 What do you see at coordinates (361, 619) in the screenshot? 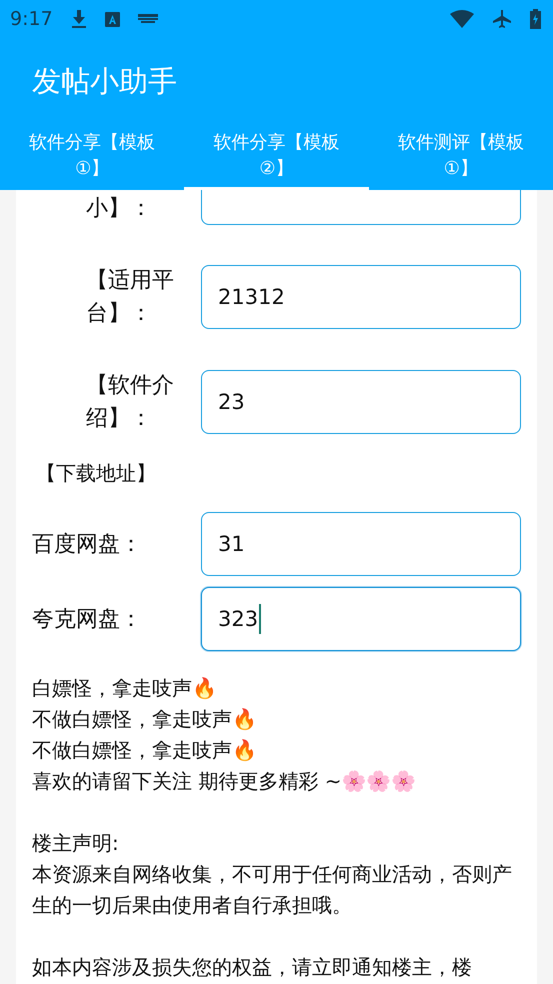
I see `input-field: 323` at bounding box center [361, 619].